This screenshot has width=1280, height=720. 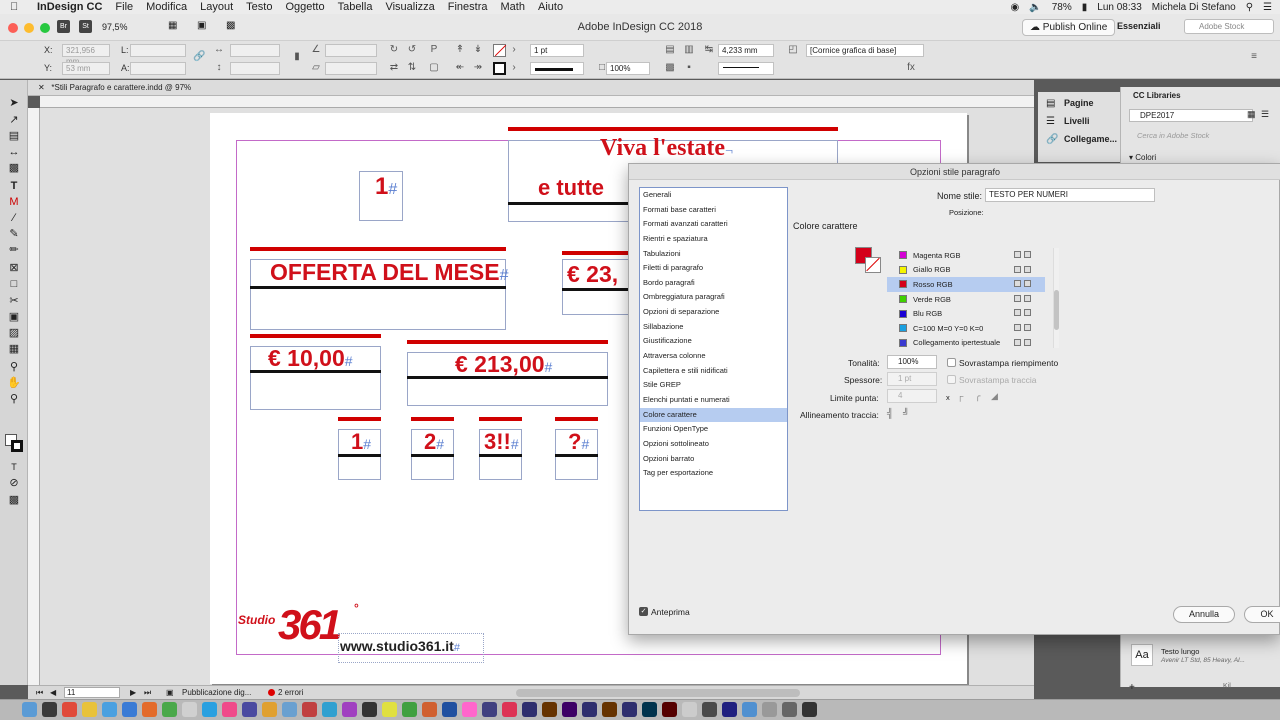 What do you see at coordinates (1265, 114) in the screenshot?
I see `list-view-icon: ☰` at bounding box center [1265, 114].